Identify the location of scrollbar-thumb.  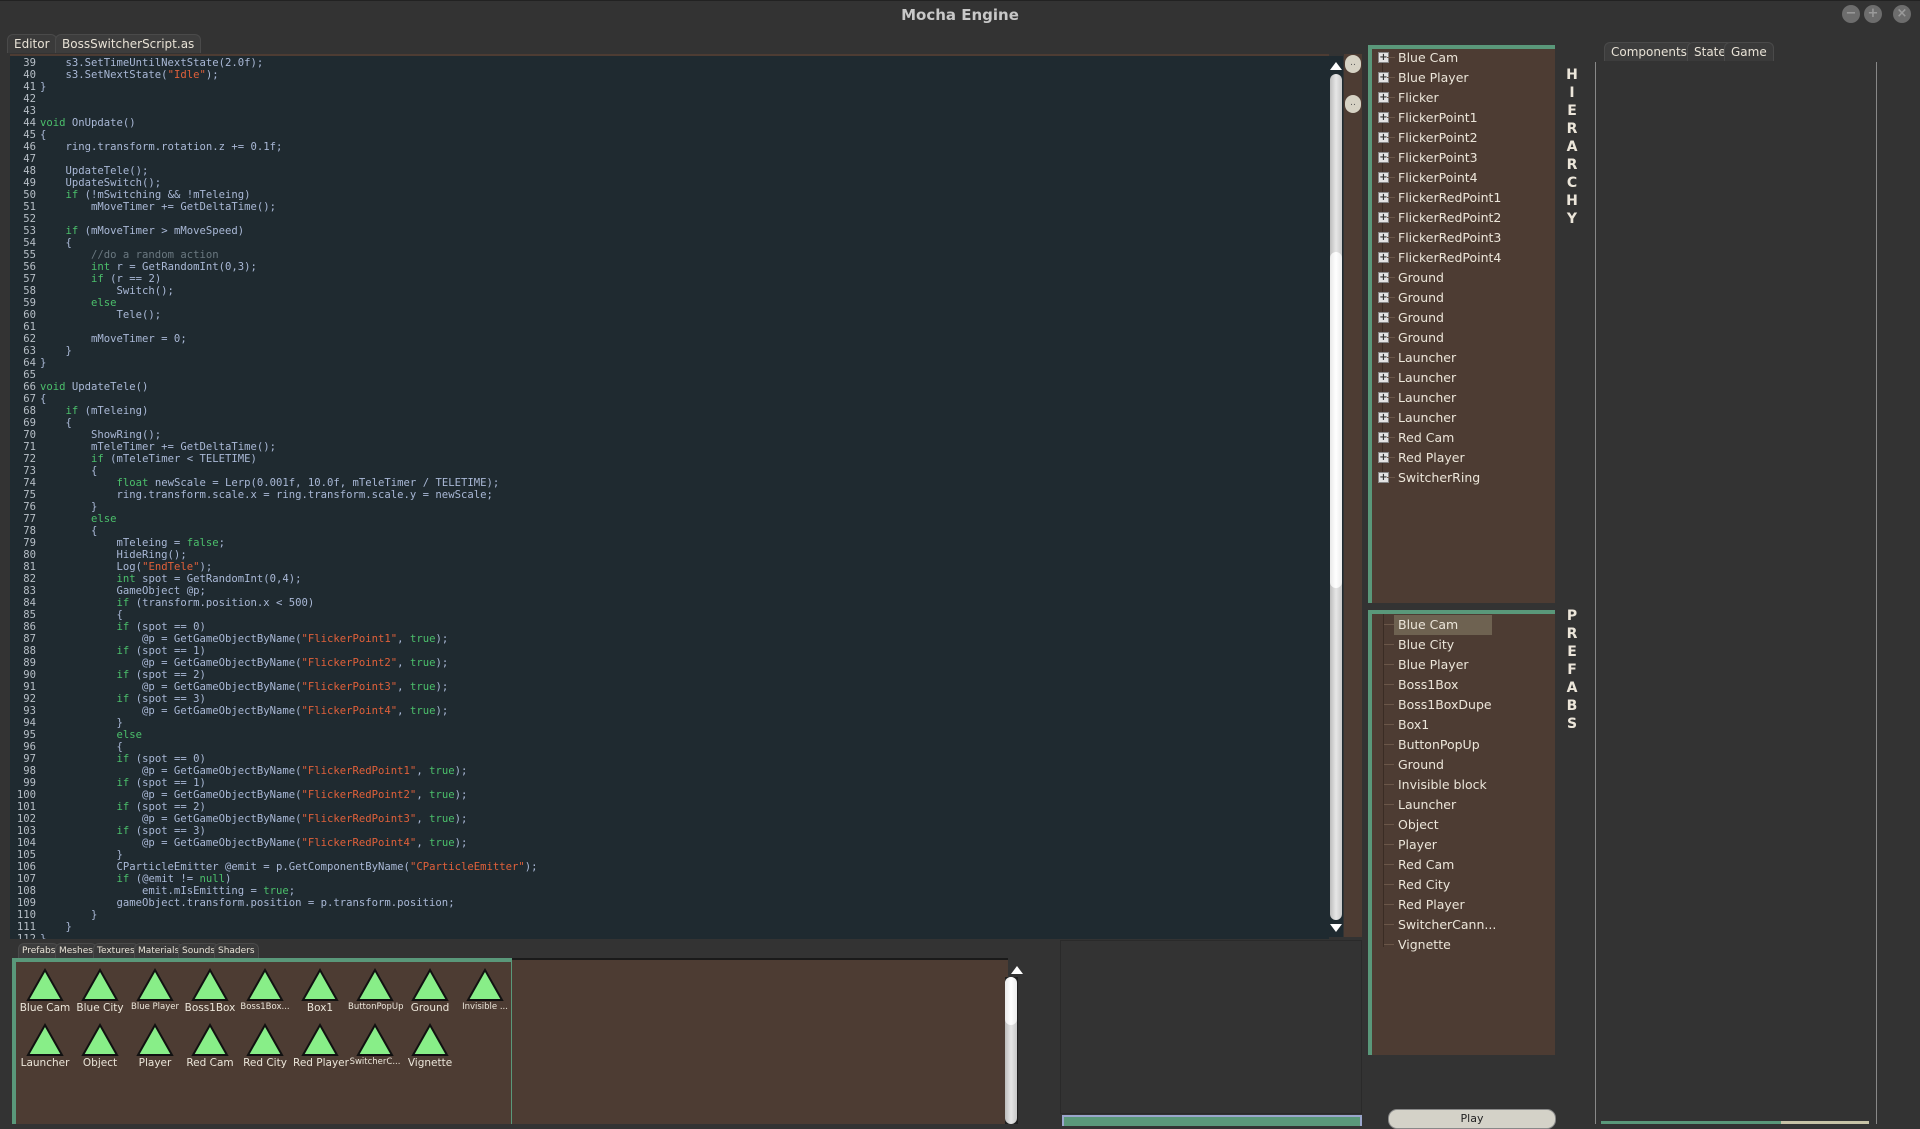
(1336, 420).